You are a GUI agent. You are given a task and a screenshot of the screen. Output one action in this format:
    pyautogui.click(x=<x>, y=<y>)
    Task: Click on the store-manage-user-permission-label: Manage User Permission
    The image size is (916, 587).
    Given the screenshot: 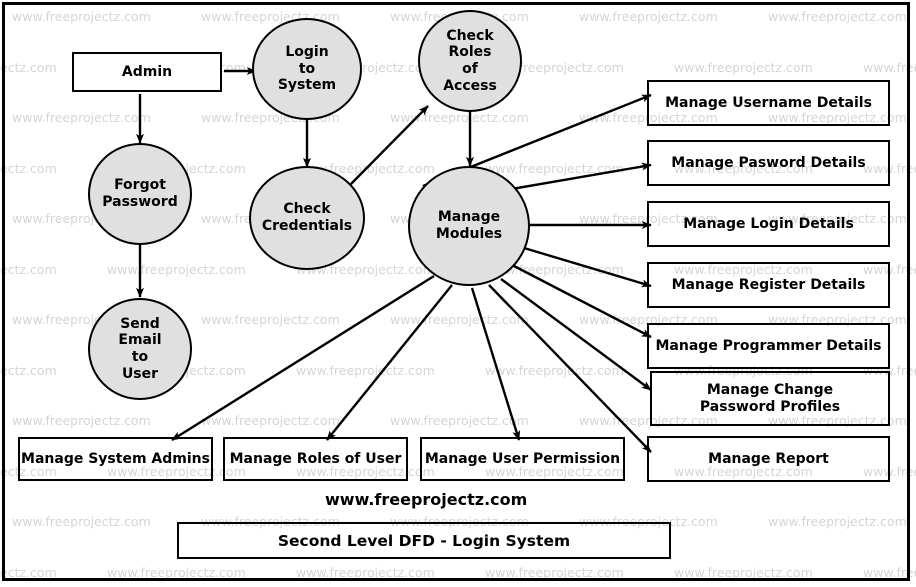 What is the action you would take?
    pyautogui.click(x=522, y=458)
    